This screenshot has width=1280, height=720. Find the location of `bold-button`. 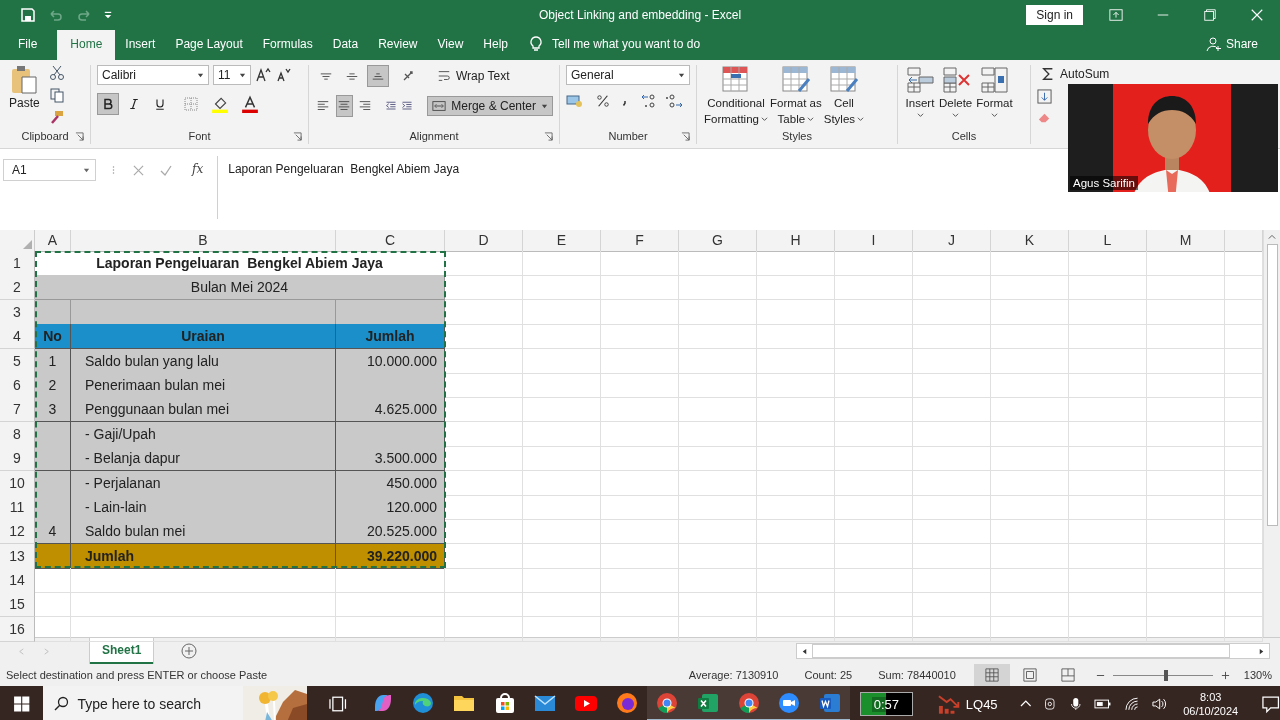

bold-button is located at coordinates (108, 104).